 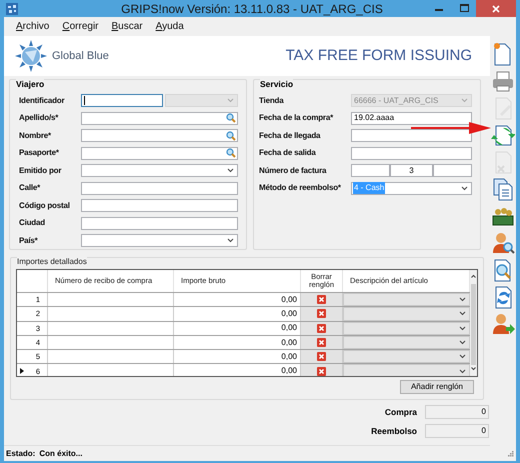 I want to click on status-label: Estado:, so click(x=21, y=454).